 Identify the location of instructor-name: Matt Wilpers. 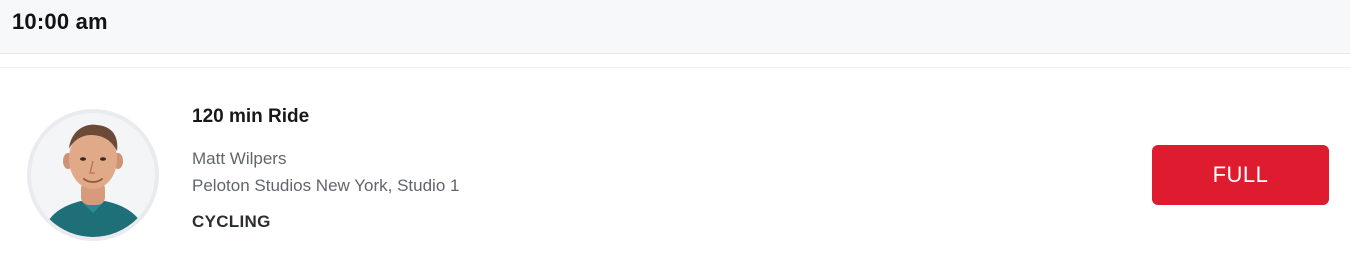
(239, 158).